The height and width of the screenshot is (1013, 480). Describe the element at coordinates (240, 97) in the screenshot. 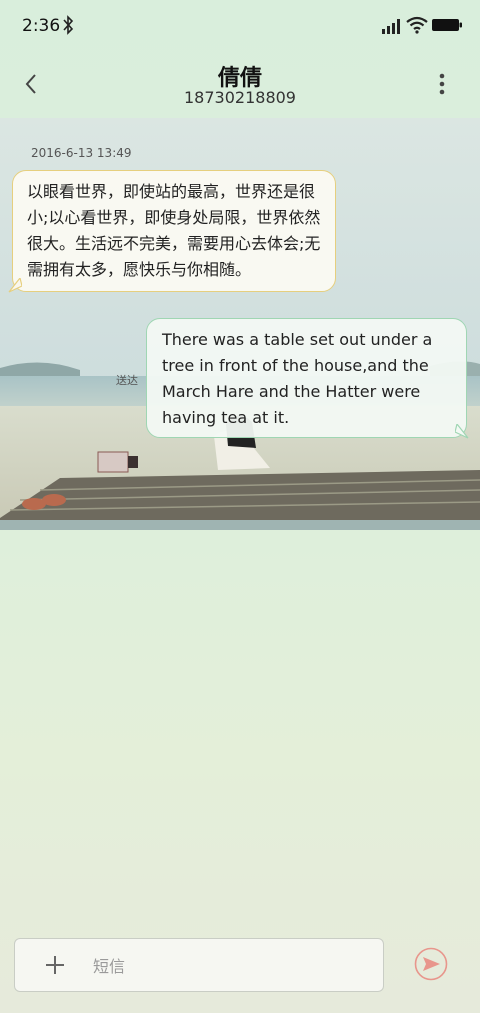

I see `contact-number: 18730218809` at that location.